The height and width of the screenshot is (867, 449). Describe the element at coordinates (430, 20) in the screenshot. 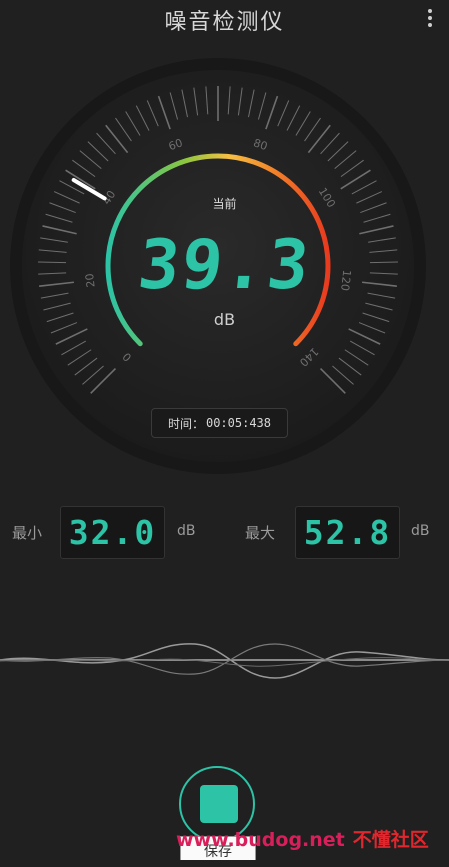

I see `more-vertical-icon` at that location.